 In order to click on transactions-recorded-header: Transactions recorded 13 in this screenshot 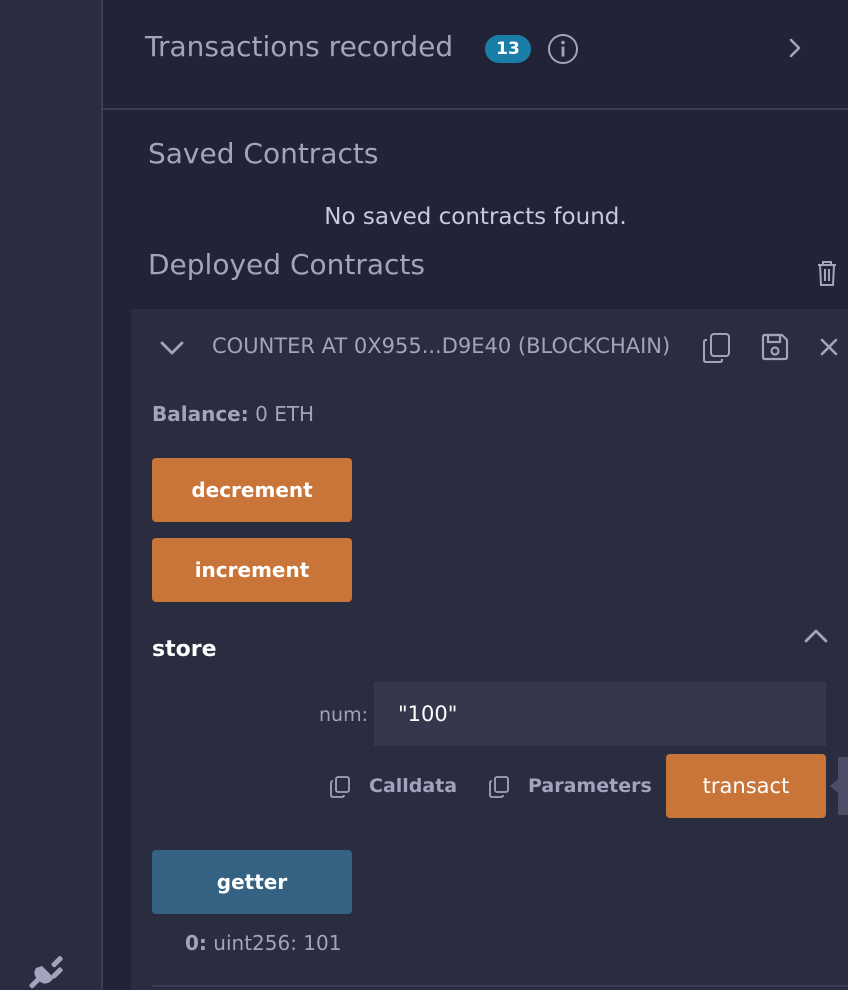, I will do `click(475, 55)`.